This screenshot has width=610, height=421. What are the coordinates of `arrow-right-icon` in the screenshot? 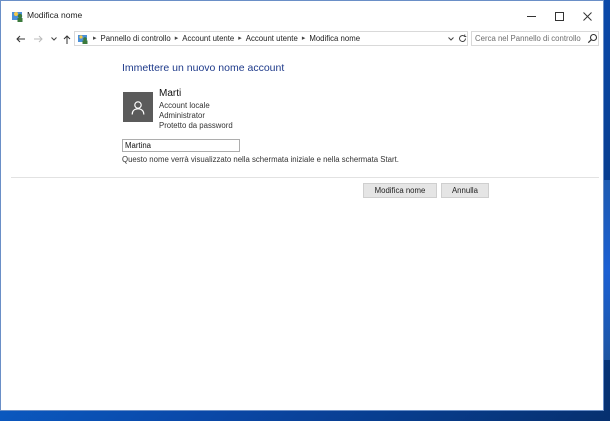 It's located at (38, 39).